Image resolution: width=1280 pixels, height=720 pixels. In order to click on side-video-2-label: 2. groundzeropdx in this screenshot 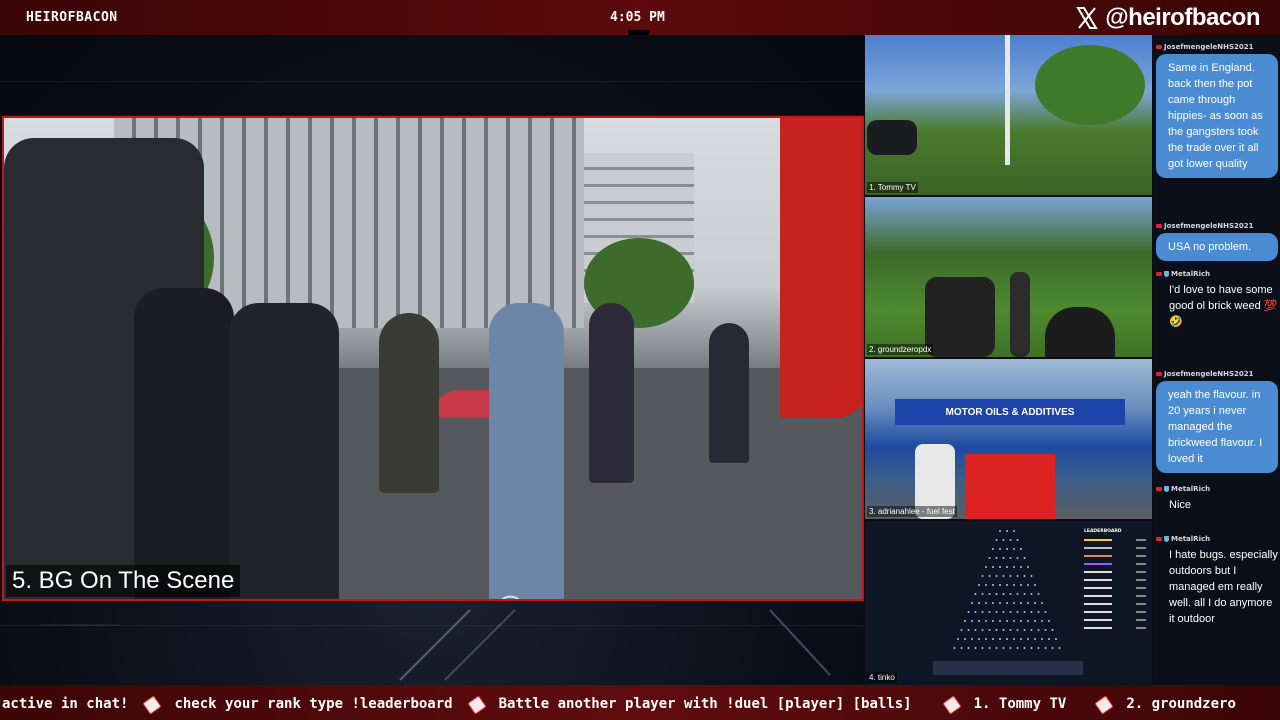, I will do `click(900, 349)`.